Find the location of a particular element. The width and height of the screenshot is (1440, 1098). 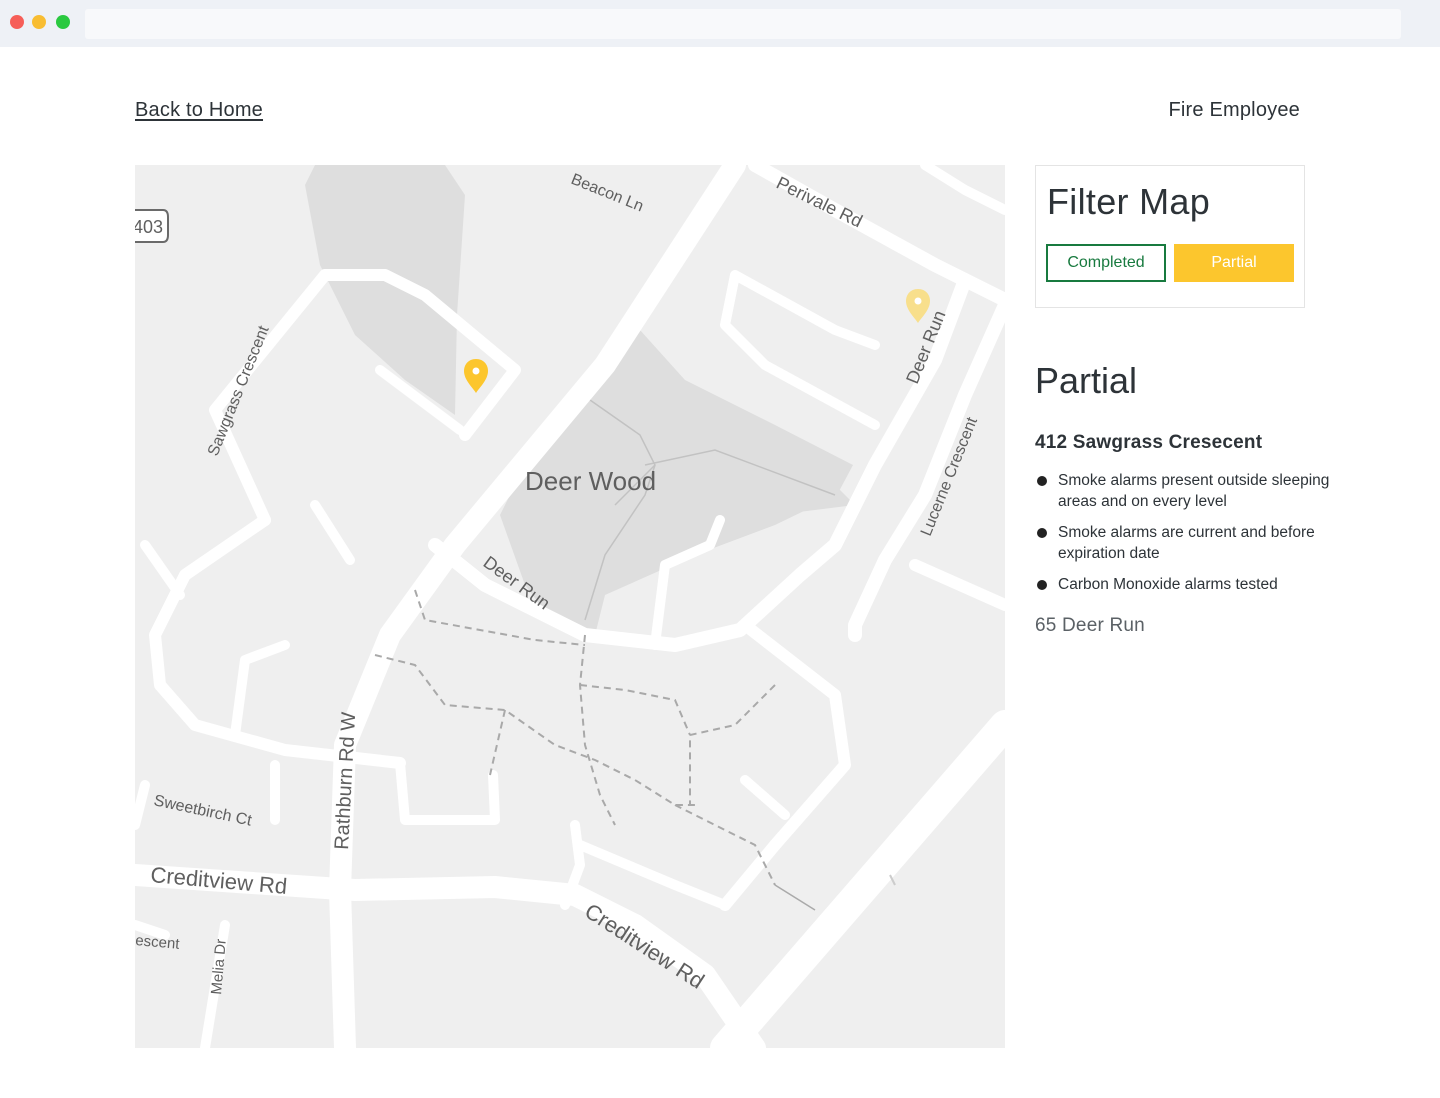

close-window-button is located at coordinates (17, 22).